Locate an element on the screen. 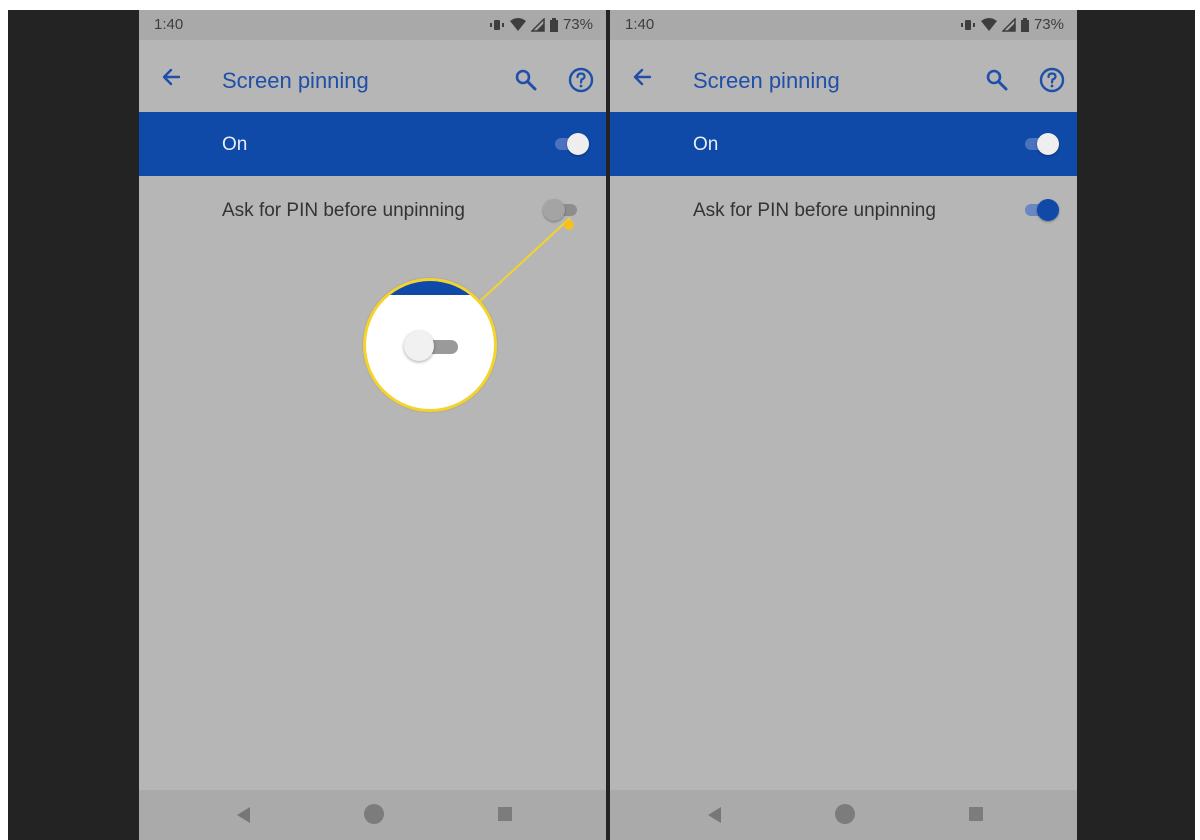 The image size is (1200, 840). zoomed-toggle-switch is located at coordinates (433, 346).